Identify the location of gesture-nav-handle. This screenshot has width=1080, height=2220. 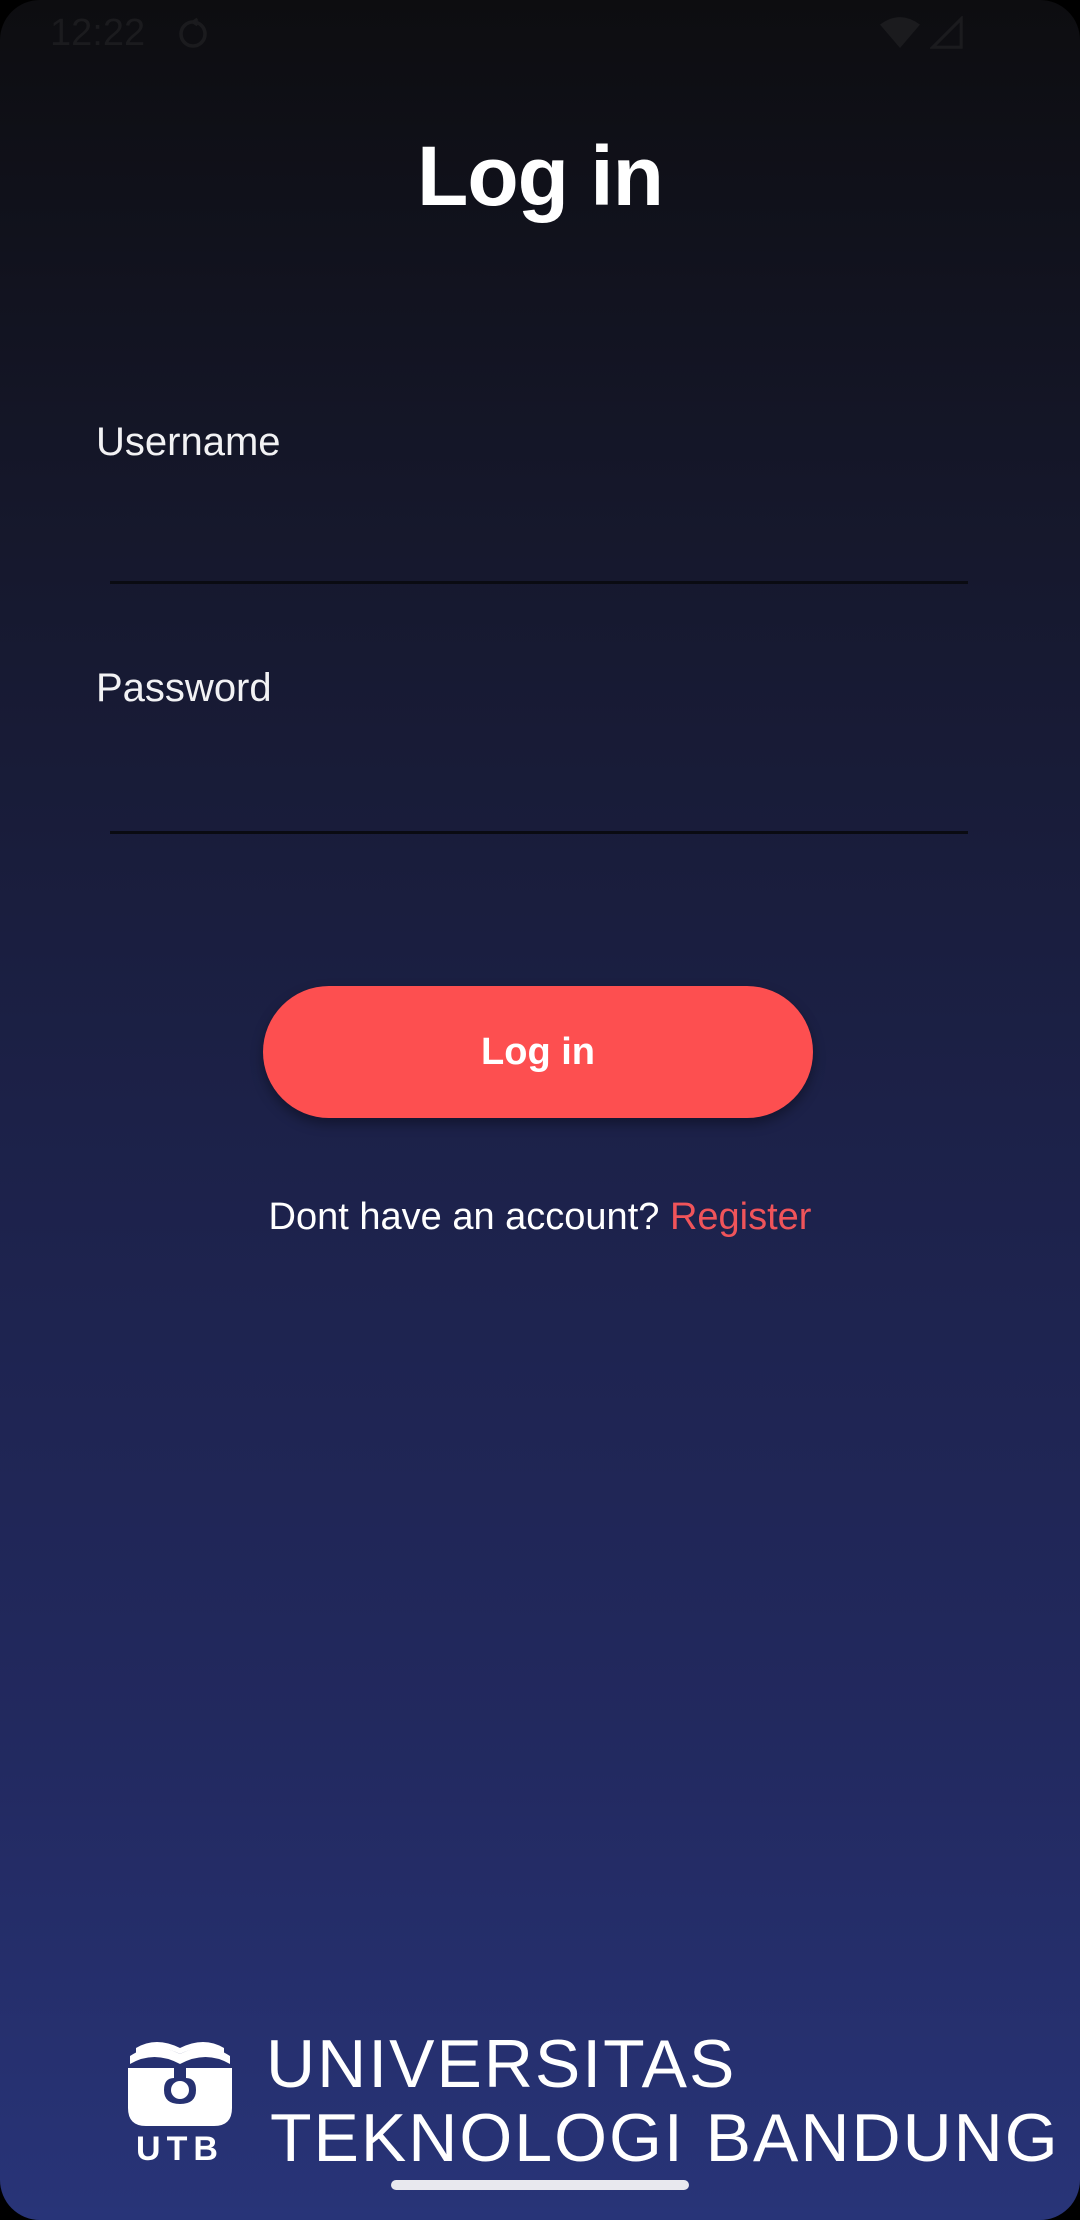
(540, 2185).